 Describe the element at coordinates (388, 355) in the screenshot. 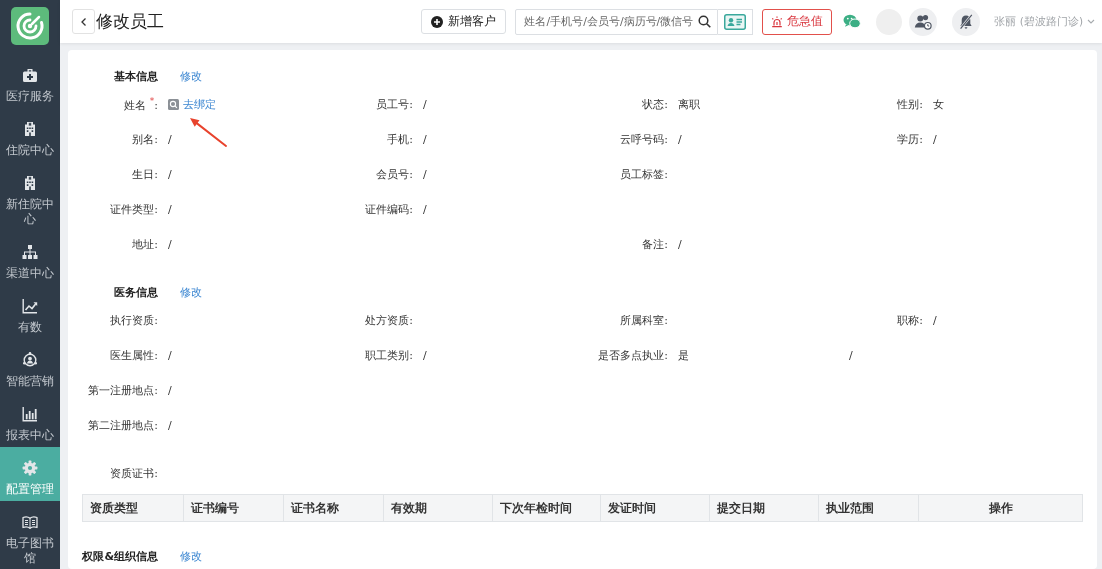

I see `field-label: 职工类别:` at that location.